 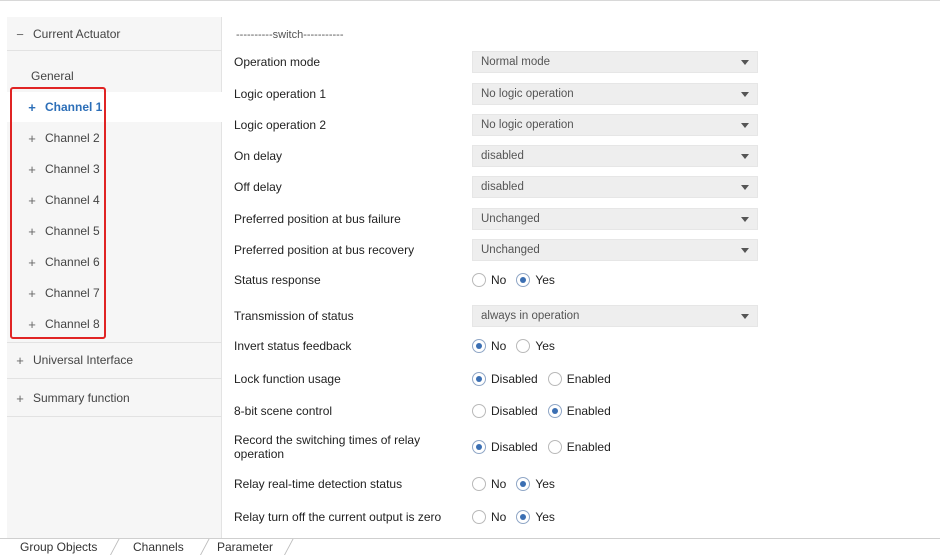 I want to click on tree-item-label: Current Actuator, so click(x=77, y=34).